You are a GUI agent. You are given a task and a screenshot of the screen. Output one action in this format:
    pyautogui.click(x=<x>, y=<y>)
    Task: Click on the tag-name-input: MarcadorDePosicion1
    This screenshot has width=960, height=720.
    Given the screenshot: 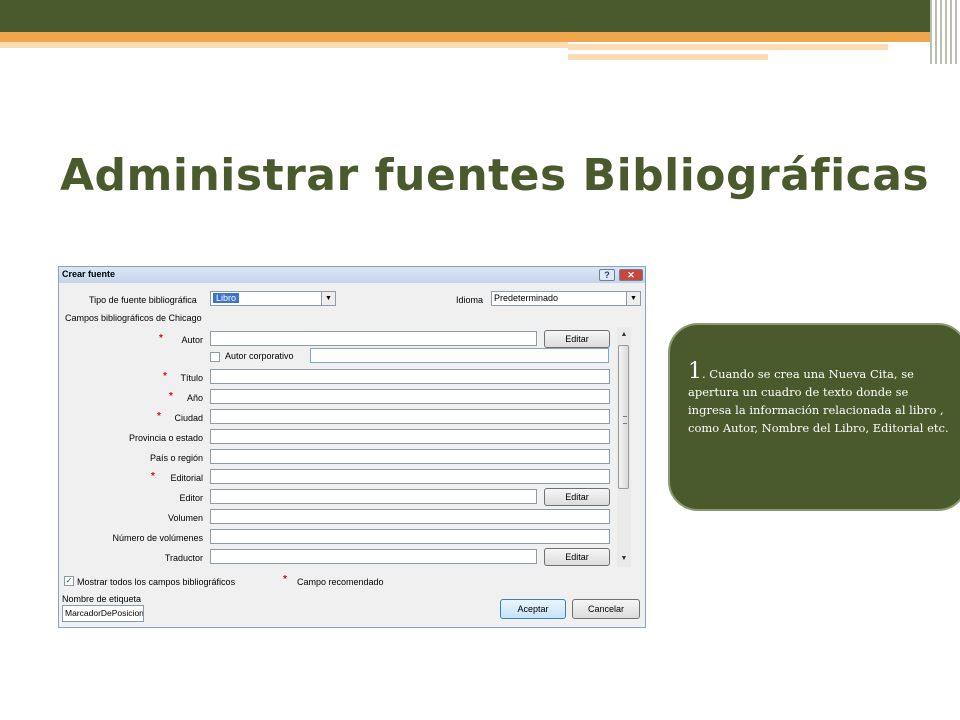 What is the action you would take?
    pyautogui.click(x=103, y=613)
    